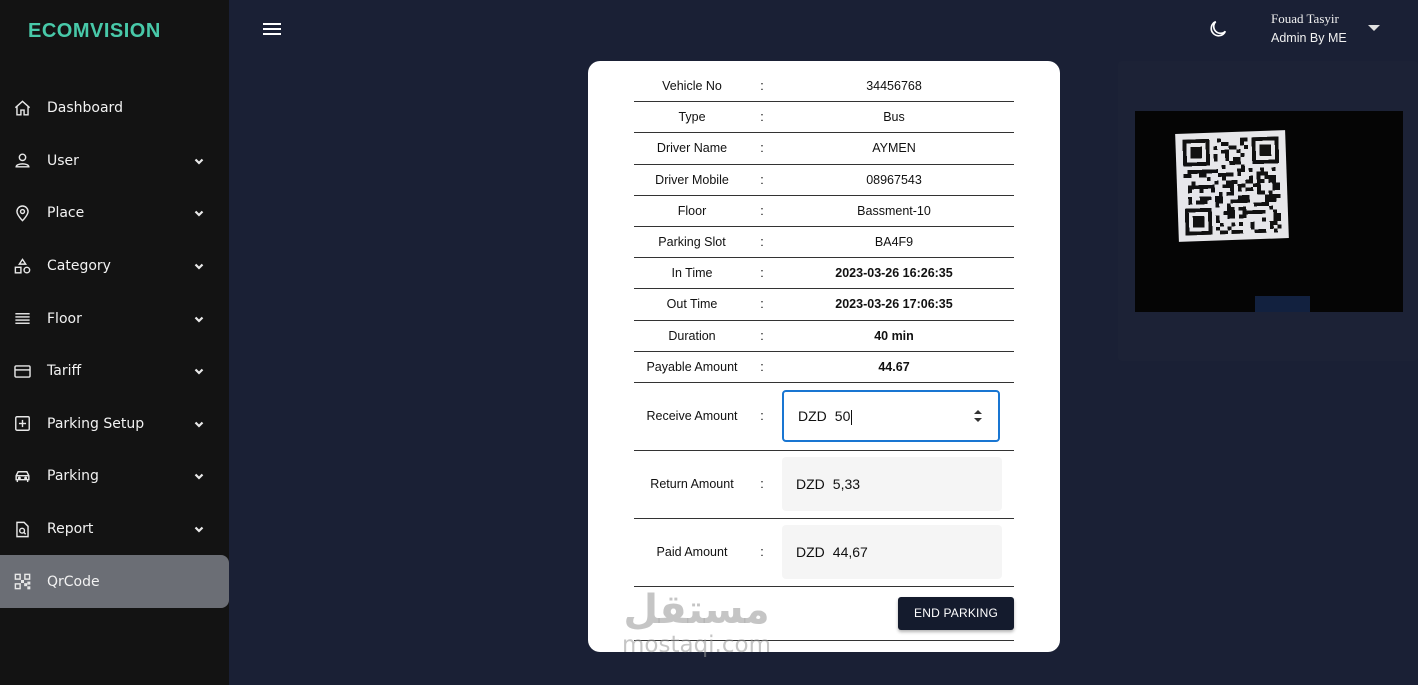  Describe the element at coordinates (22, 371) in the screenshot. I see `credit-card-icon` at that location.